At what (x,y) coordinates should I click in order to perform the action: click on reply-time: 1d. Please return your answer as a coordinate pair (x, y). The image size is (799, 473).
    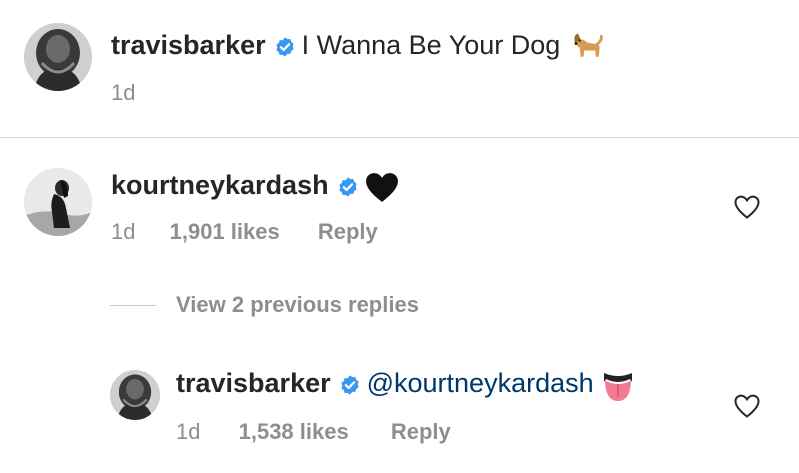
    Looking at the image, I should click on (188, 431).